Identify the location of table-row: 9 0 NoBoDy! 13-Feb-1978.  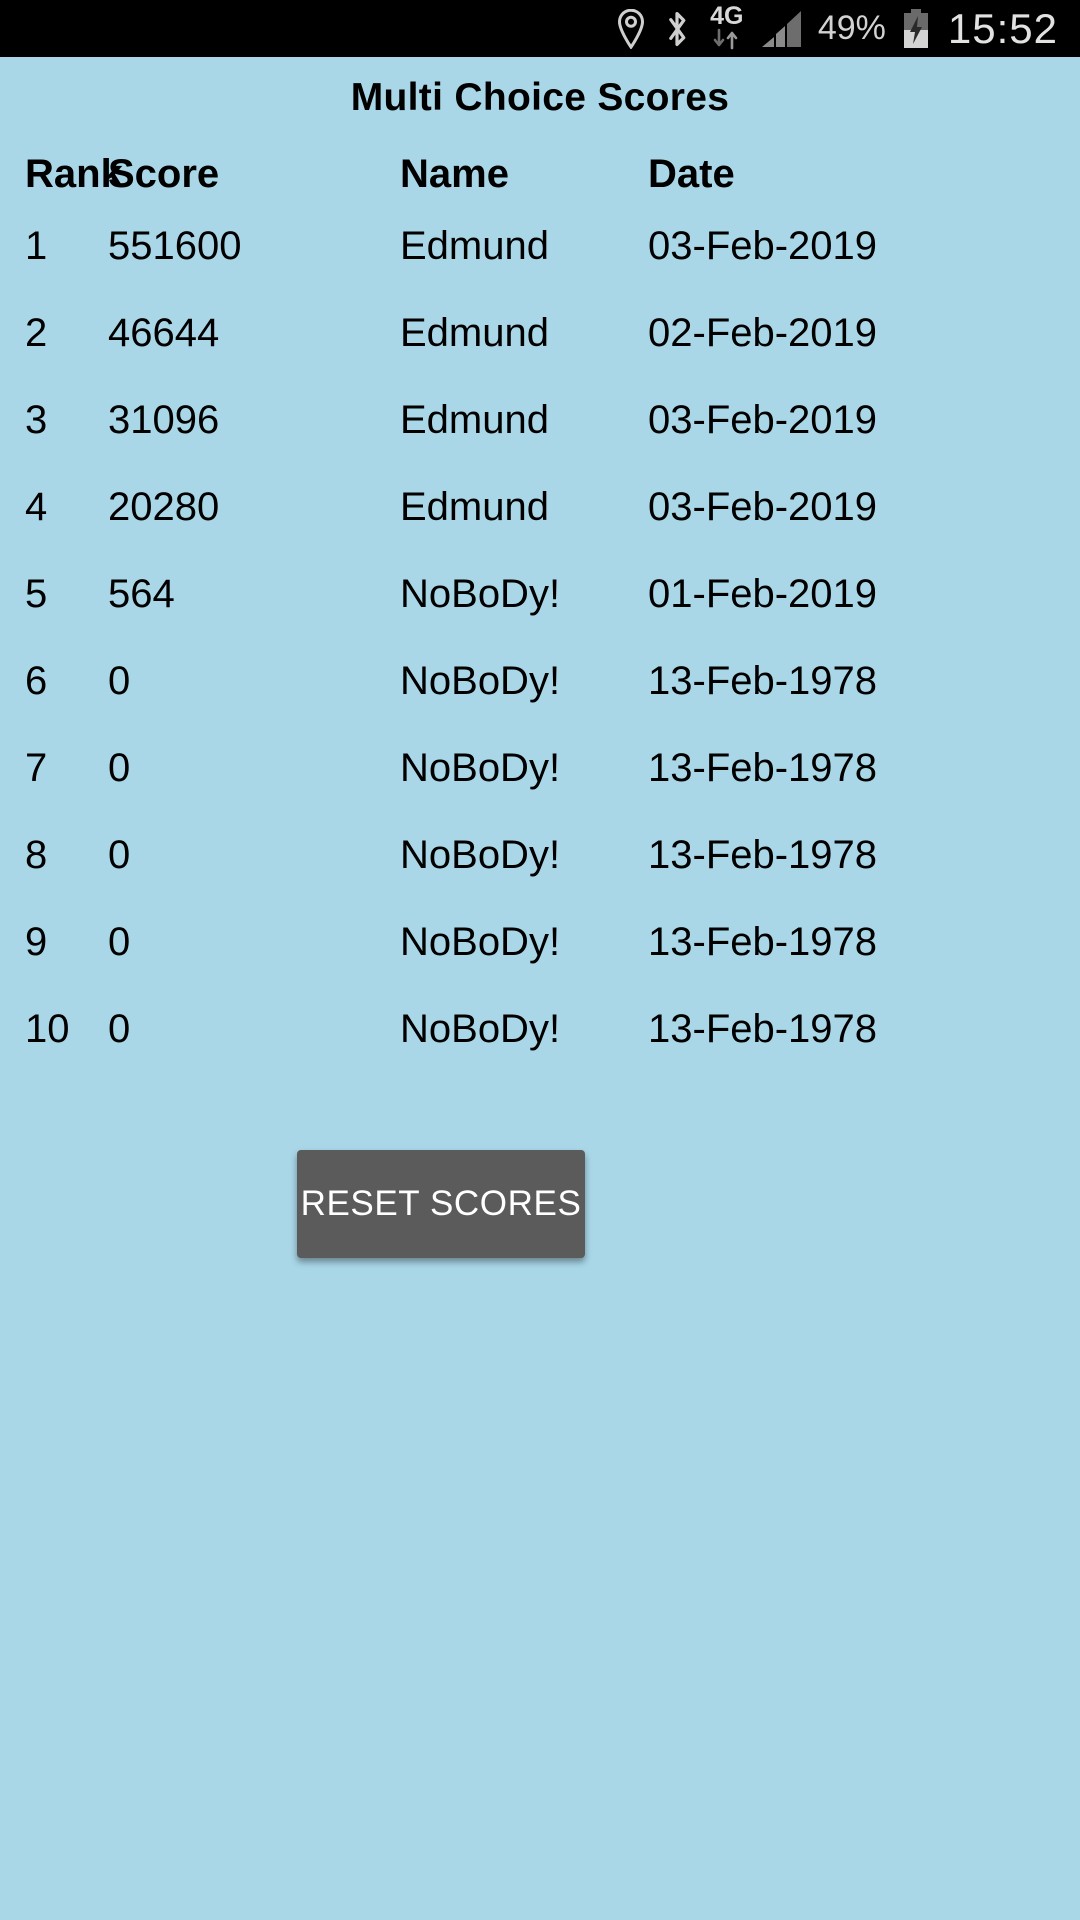
(540, 951).